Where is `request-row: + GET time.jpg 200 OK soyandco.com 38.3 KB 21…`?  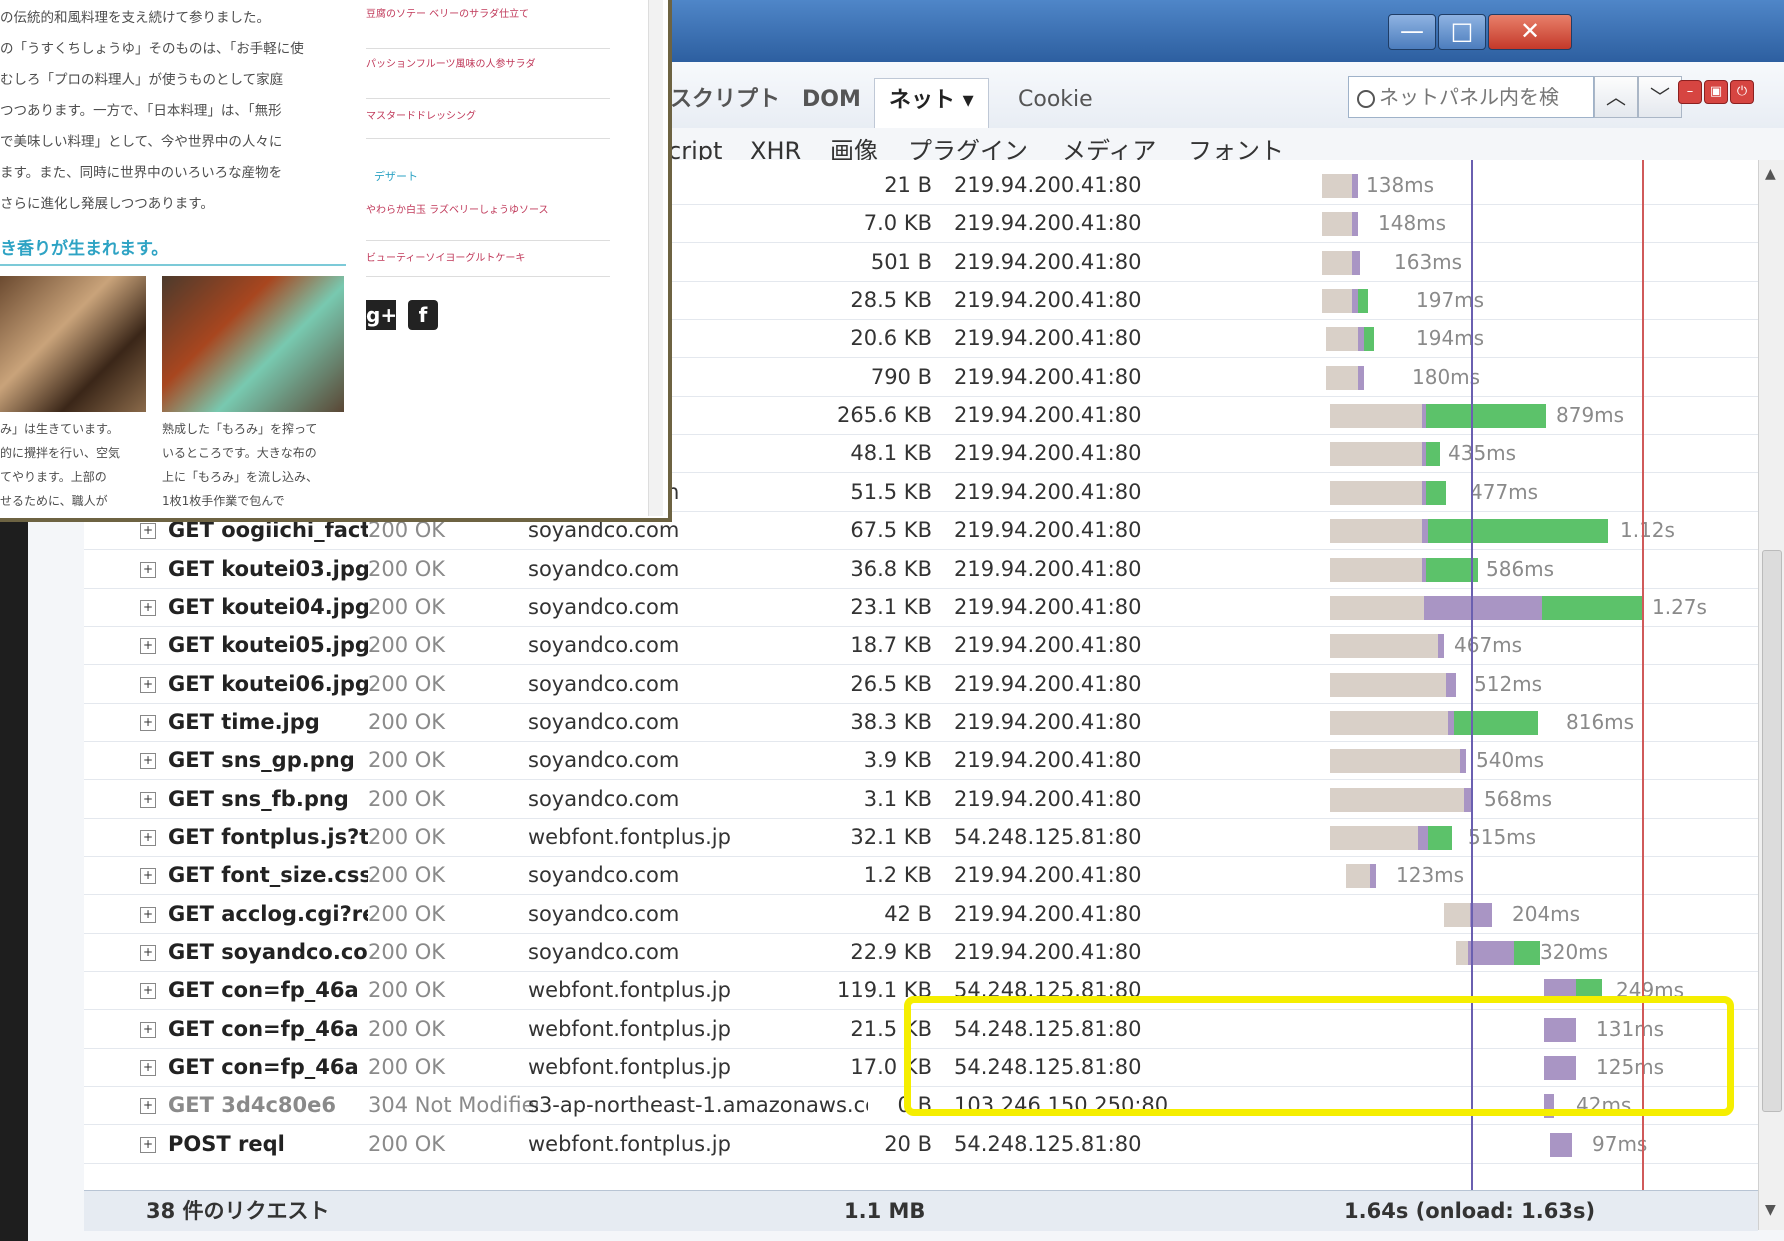
request-row: + GET time.jpg 200 OK soyandco.com 38.3 KB 21… is located at coordinates (921, 722).